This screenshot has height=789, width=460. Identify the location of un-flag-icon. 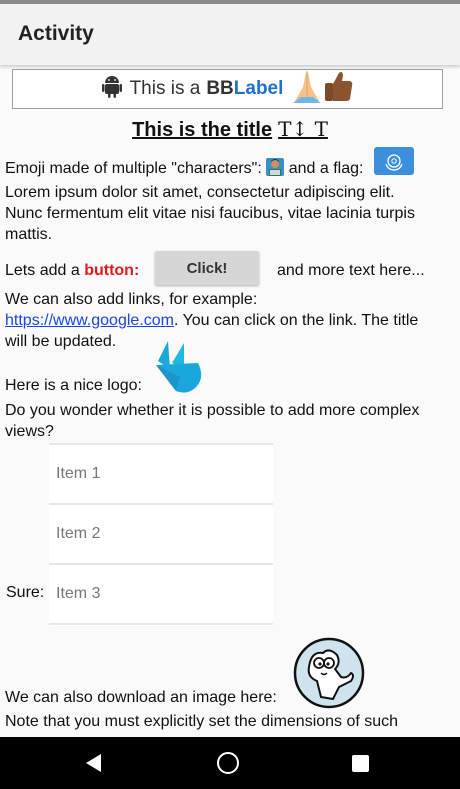
(393, 164).